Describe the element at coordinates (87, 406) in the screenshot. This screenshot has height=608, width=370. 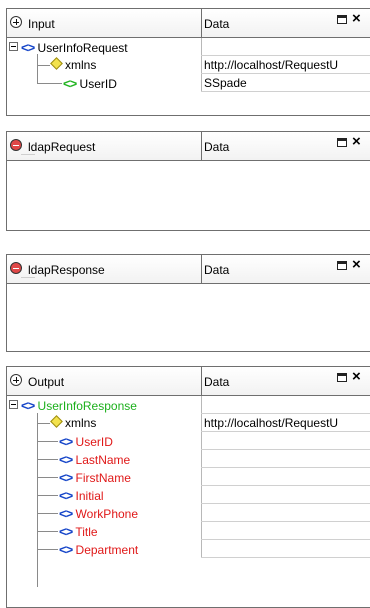
I see `root-node-label: UserInfoResponse` at that location.